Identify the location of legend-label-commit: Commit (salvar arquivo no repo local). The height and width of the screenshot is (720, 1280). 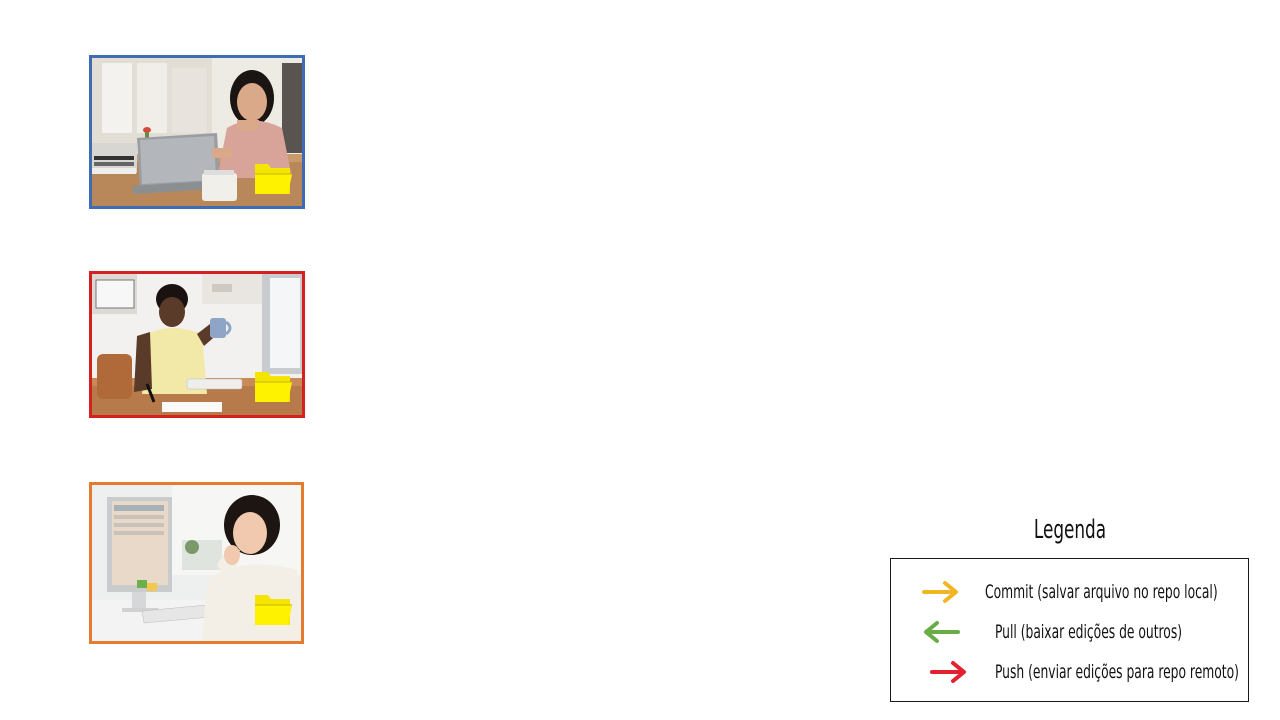
(1101, 592).